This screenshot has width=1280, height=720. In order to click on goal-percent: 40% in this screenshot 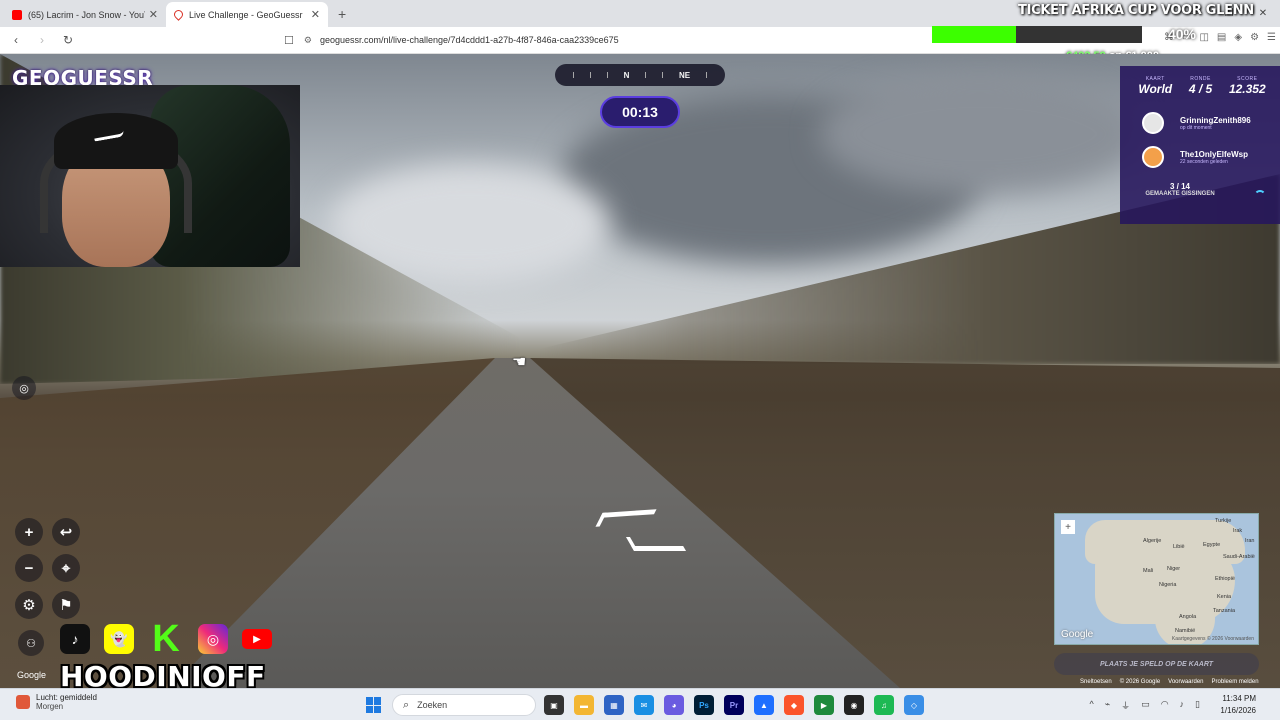, I will do `click(1182, 34)`.